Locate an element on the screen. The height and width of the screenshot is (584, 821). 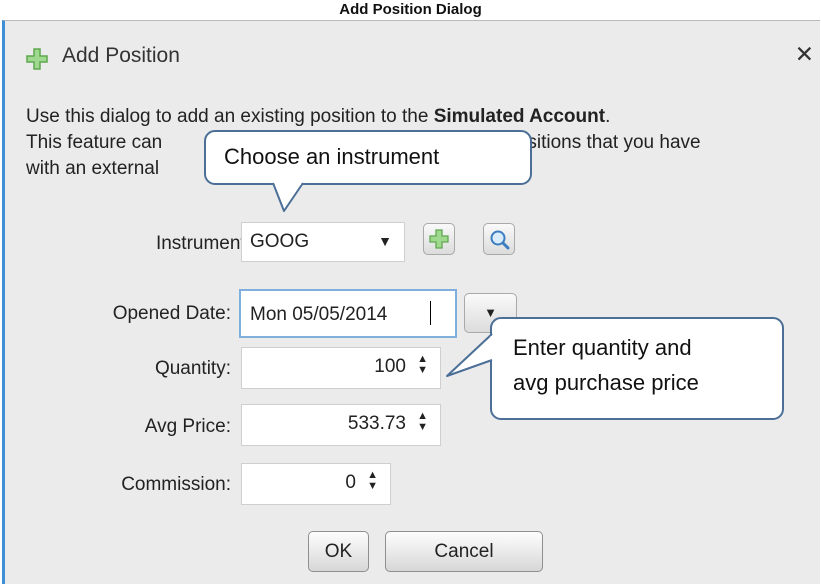
chevron-down-icon: ▼ is located at coordinates (385, 241).